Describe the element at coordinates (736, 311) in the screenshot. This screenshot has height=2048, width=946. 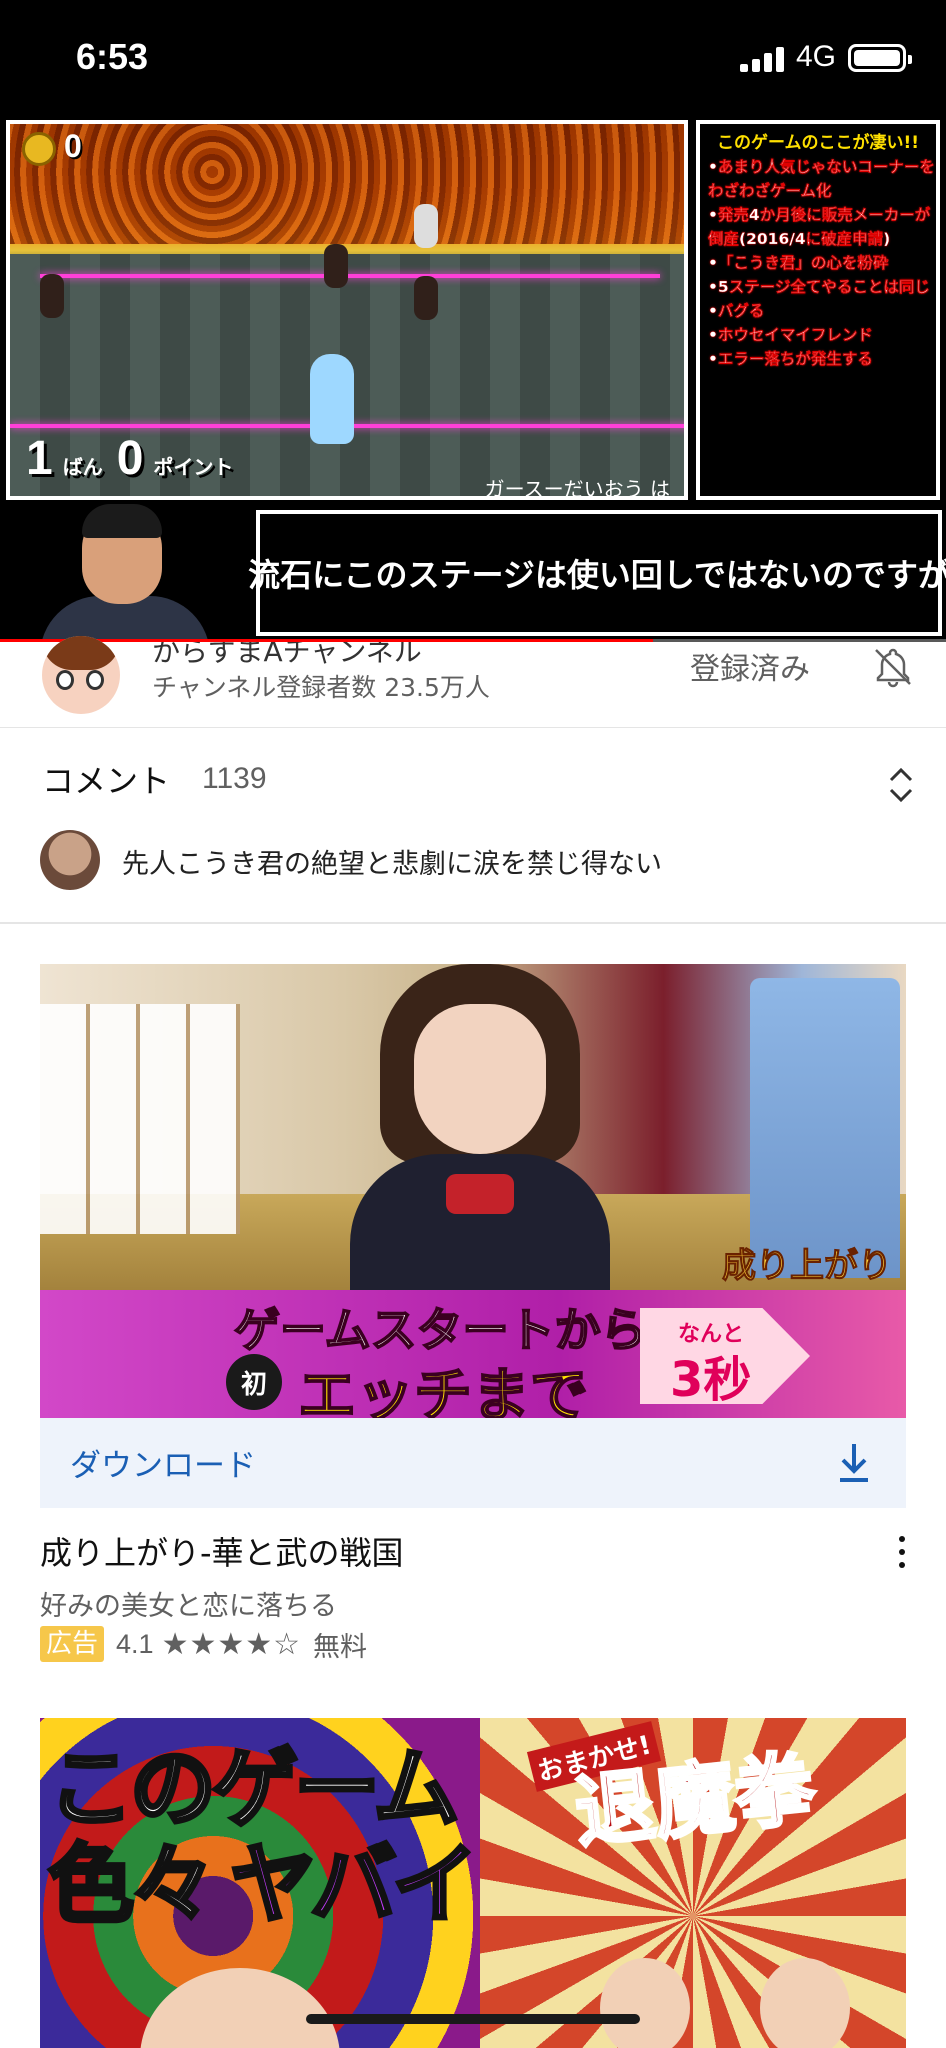
I see `info-line: •バグる` at that location.